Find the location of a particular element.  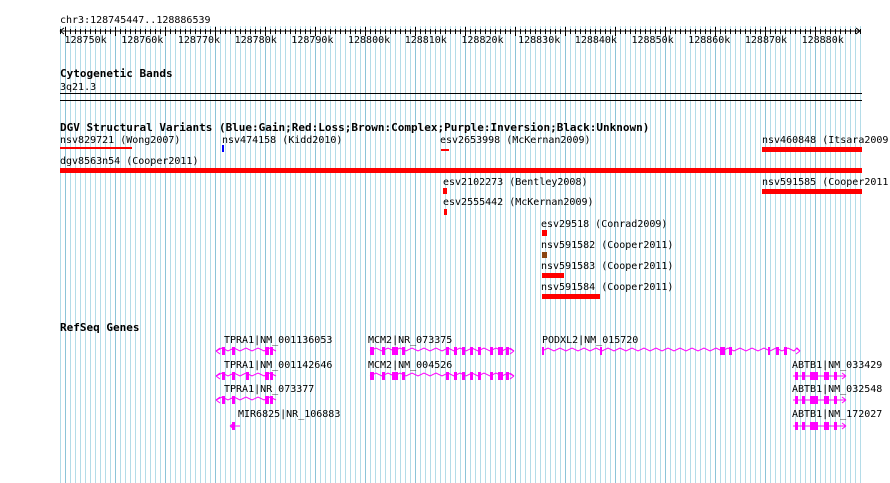

gene-models is located at coordinates (531, 388).